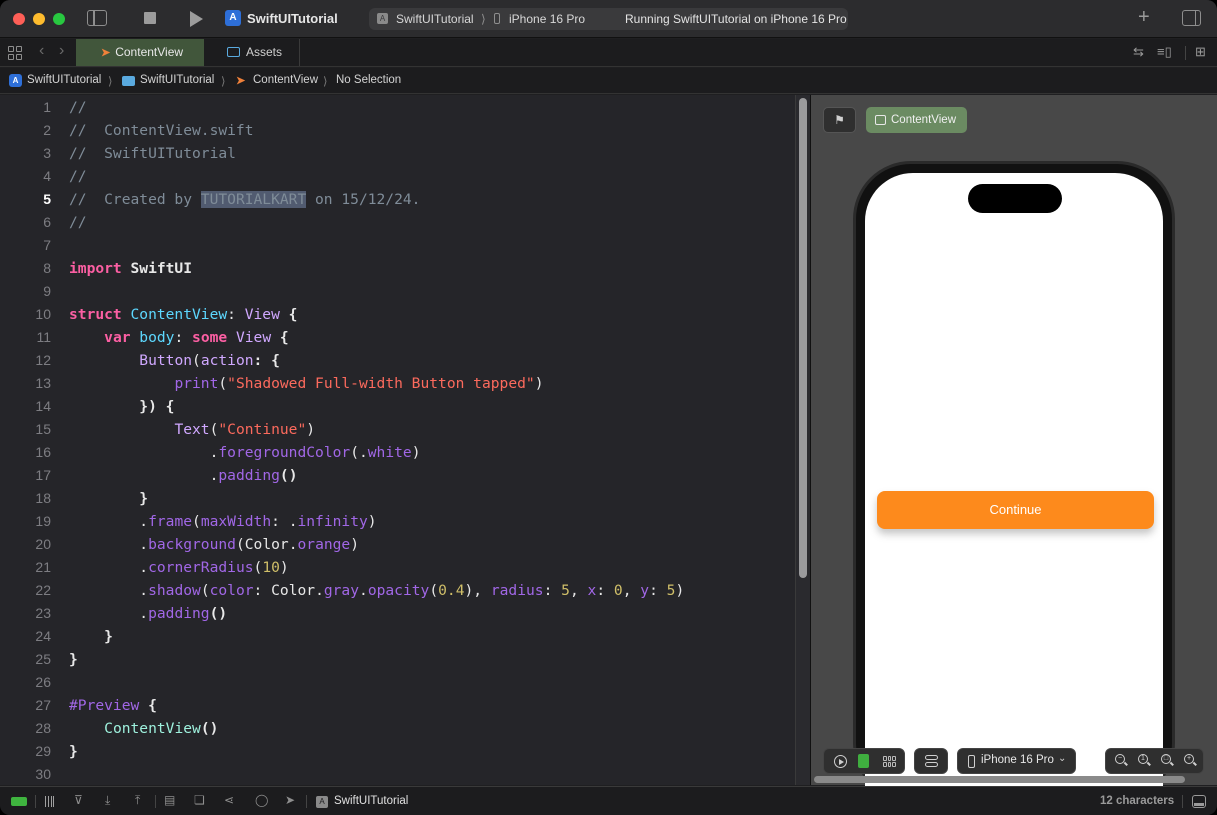  I want to click on play-icon, so click(196, 19).